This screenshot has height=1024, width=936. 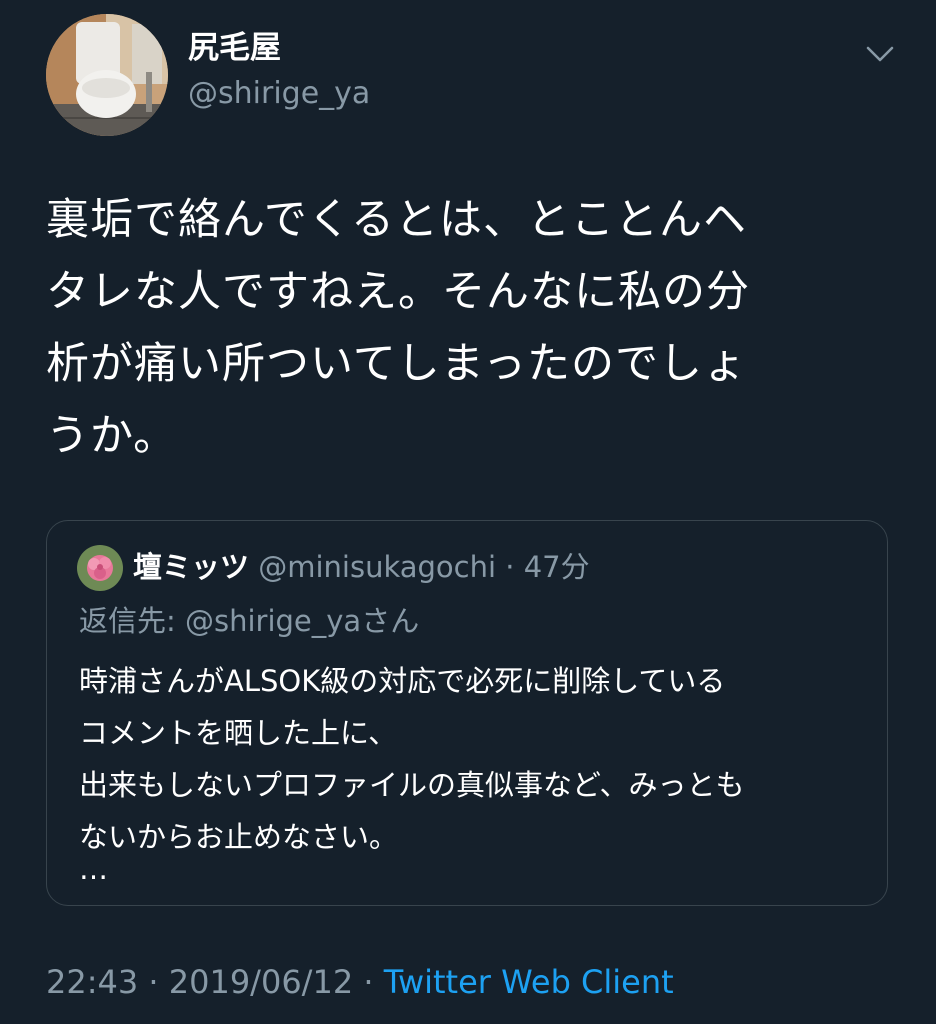 I want to click on quoted-header: 壇ミッツ @minisukagochi · 47分, so click(x=361, y=567).